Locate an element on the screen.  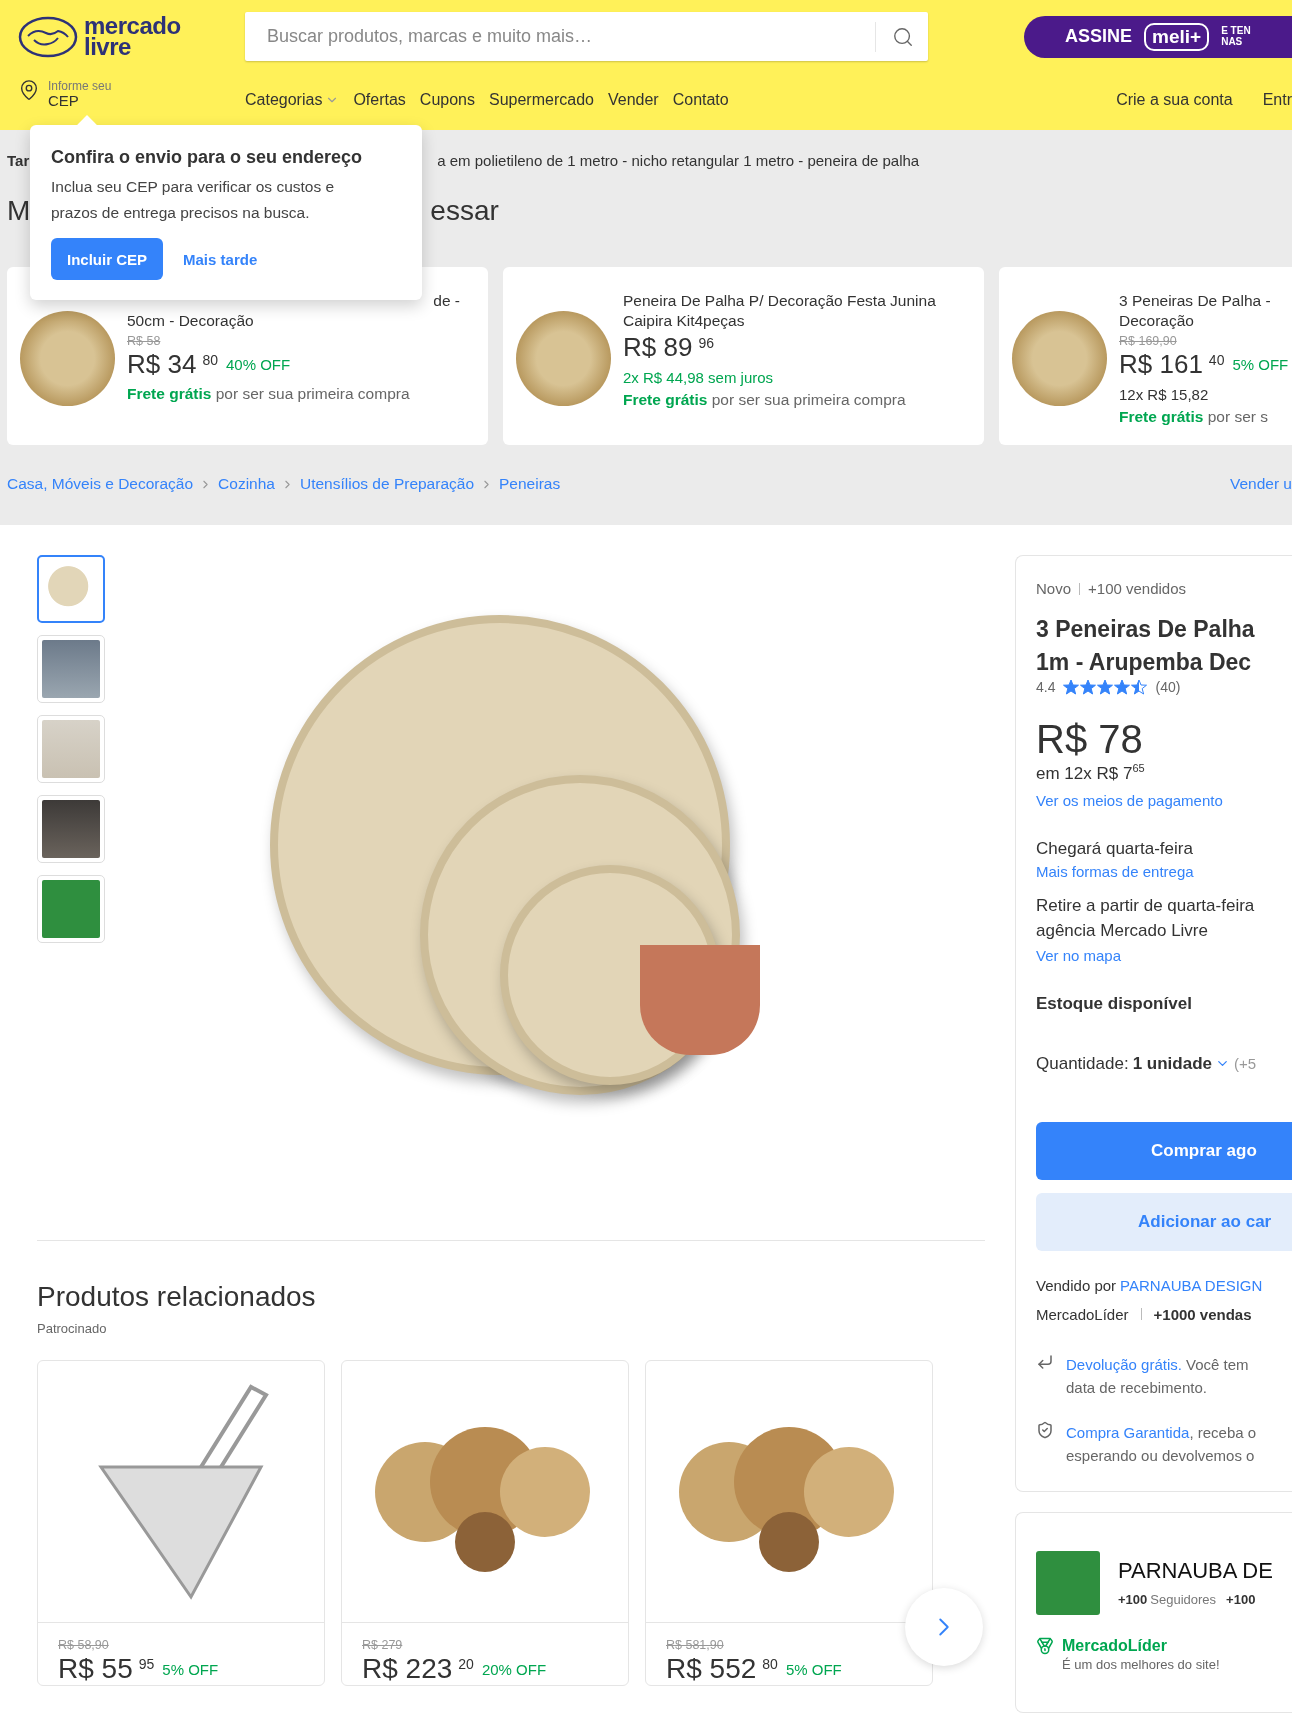
price: R$ 55 is located at coordinates (95, 1669).